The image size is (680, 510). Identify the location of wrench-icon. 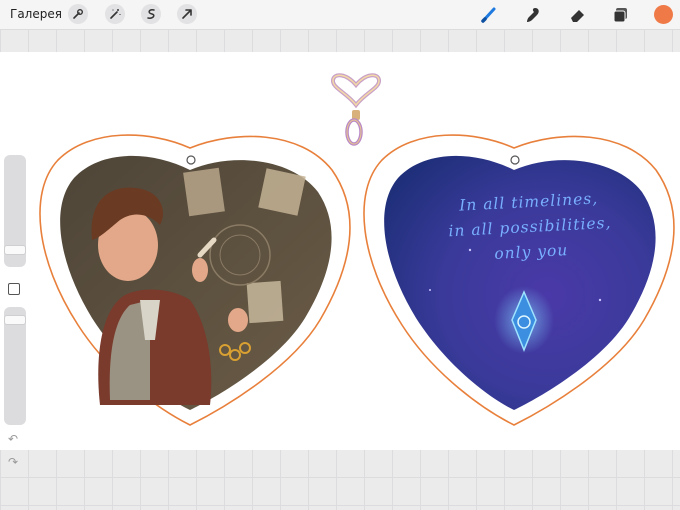
(78, 14).